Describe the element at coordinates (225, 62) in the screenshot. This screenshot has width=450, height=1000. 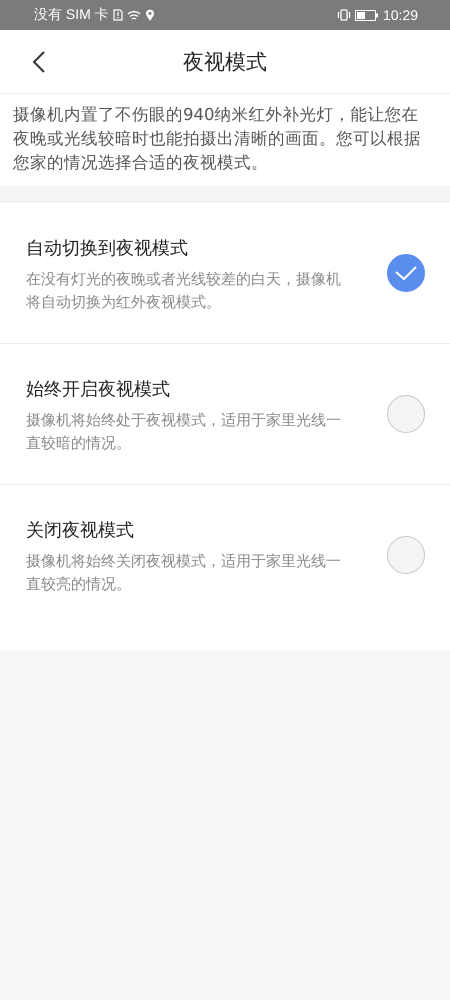
I see `page-title: 夜视模式` at that location.